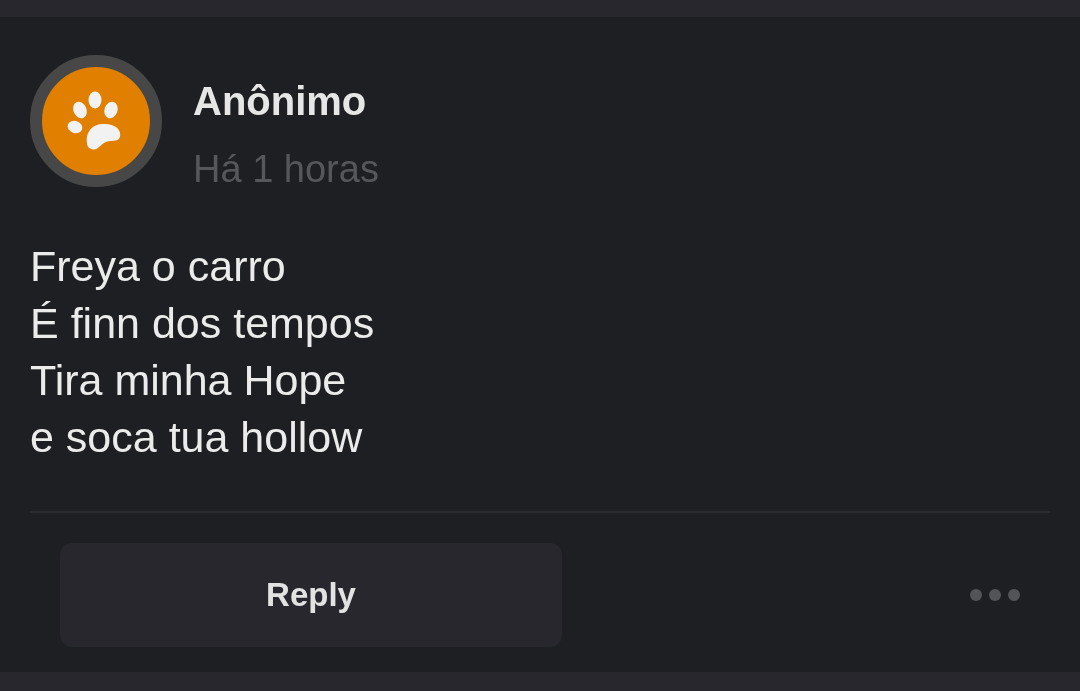 This screenshot has width=1080, height=691. Describe the element at coordinates (96, 121) in the screenshot. I see `paw-avatar-icon` at that location.